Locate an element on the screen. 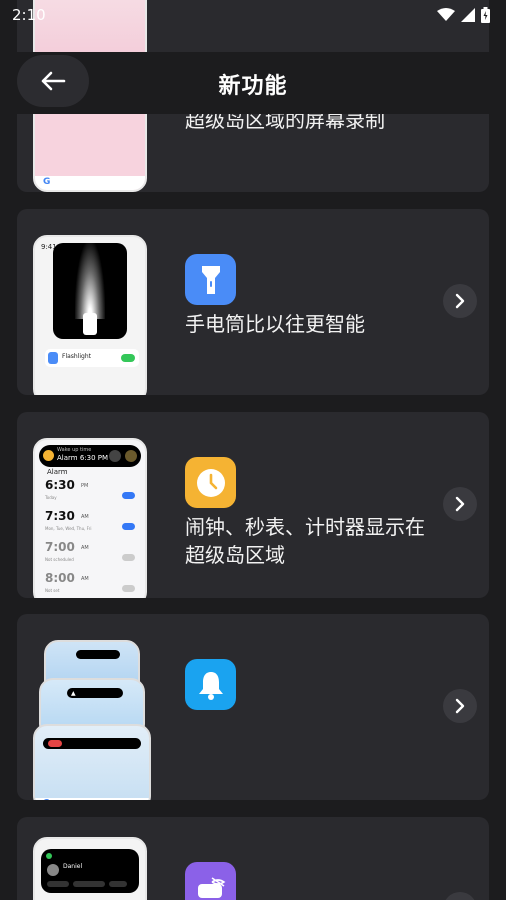 This screenshot has height=900, width=506. feature-thumbnail: Daniel is located at coordinates (90, 868).